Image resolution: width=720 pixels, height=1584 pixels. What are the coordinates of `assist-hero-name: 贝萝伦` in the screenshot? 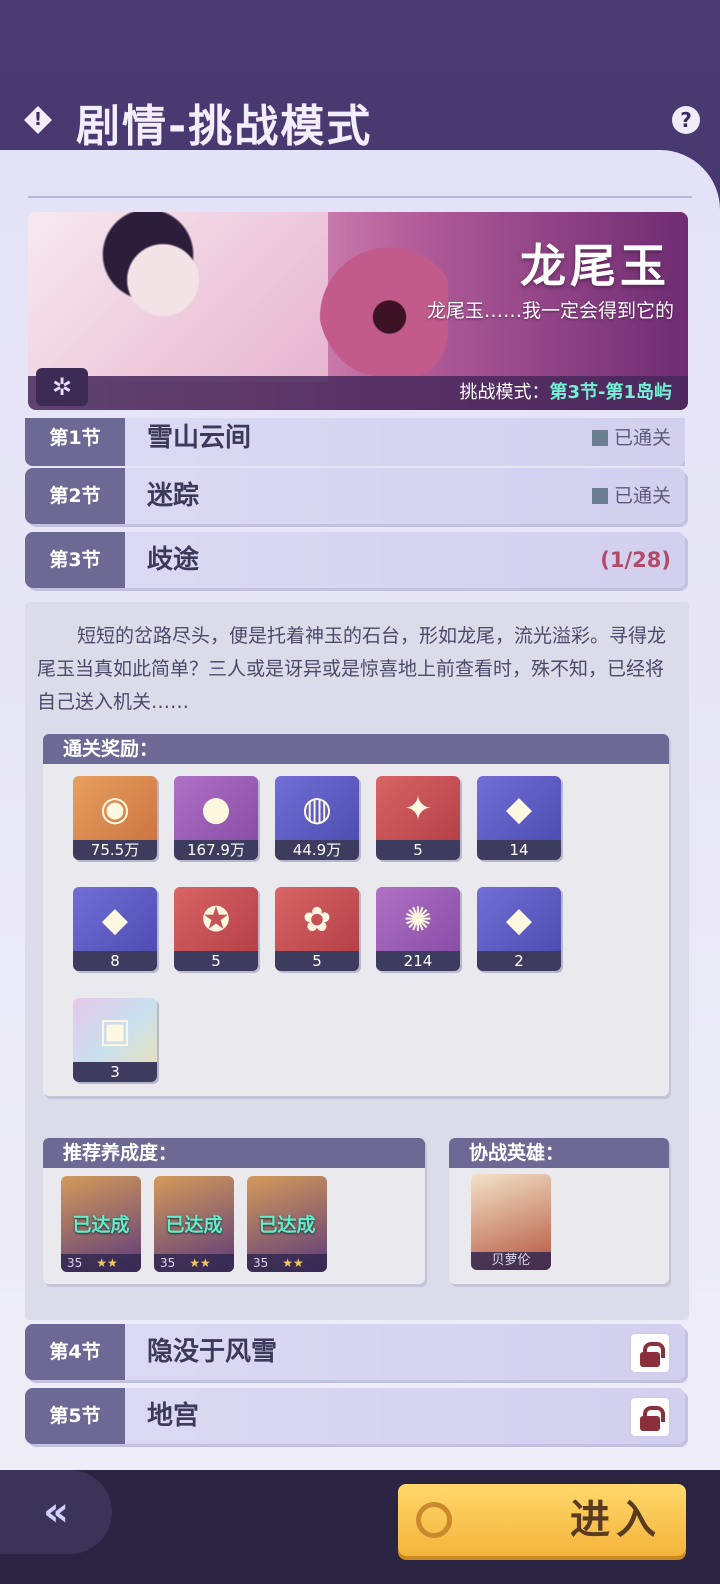 It's located at (511, 1261).